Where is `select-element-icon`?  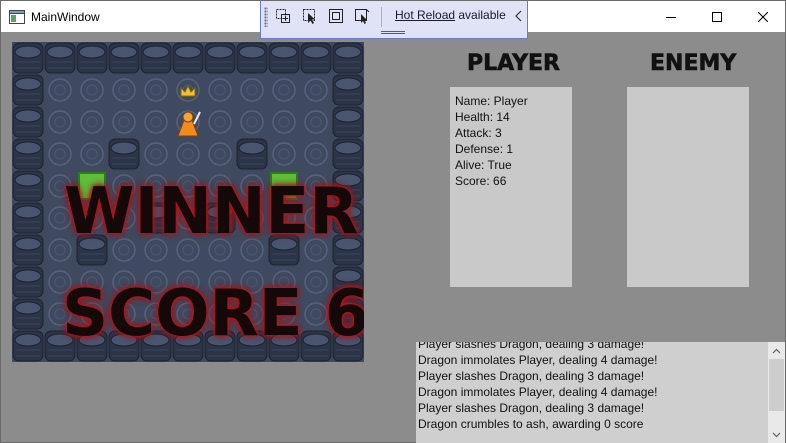
select-element-icon is located at coordinates (283, 16).